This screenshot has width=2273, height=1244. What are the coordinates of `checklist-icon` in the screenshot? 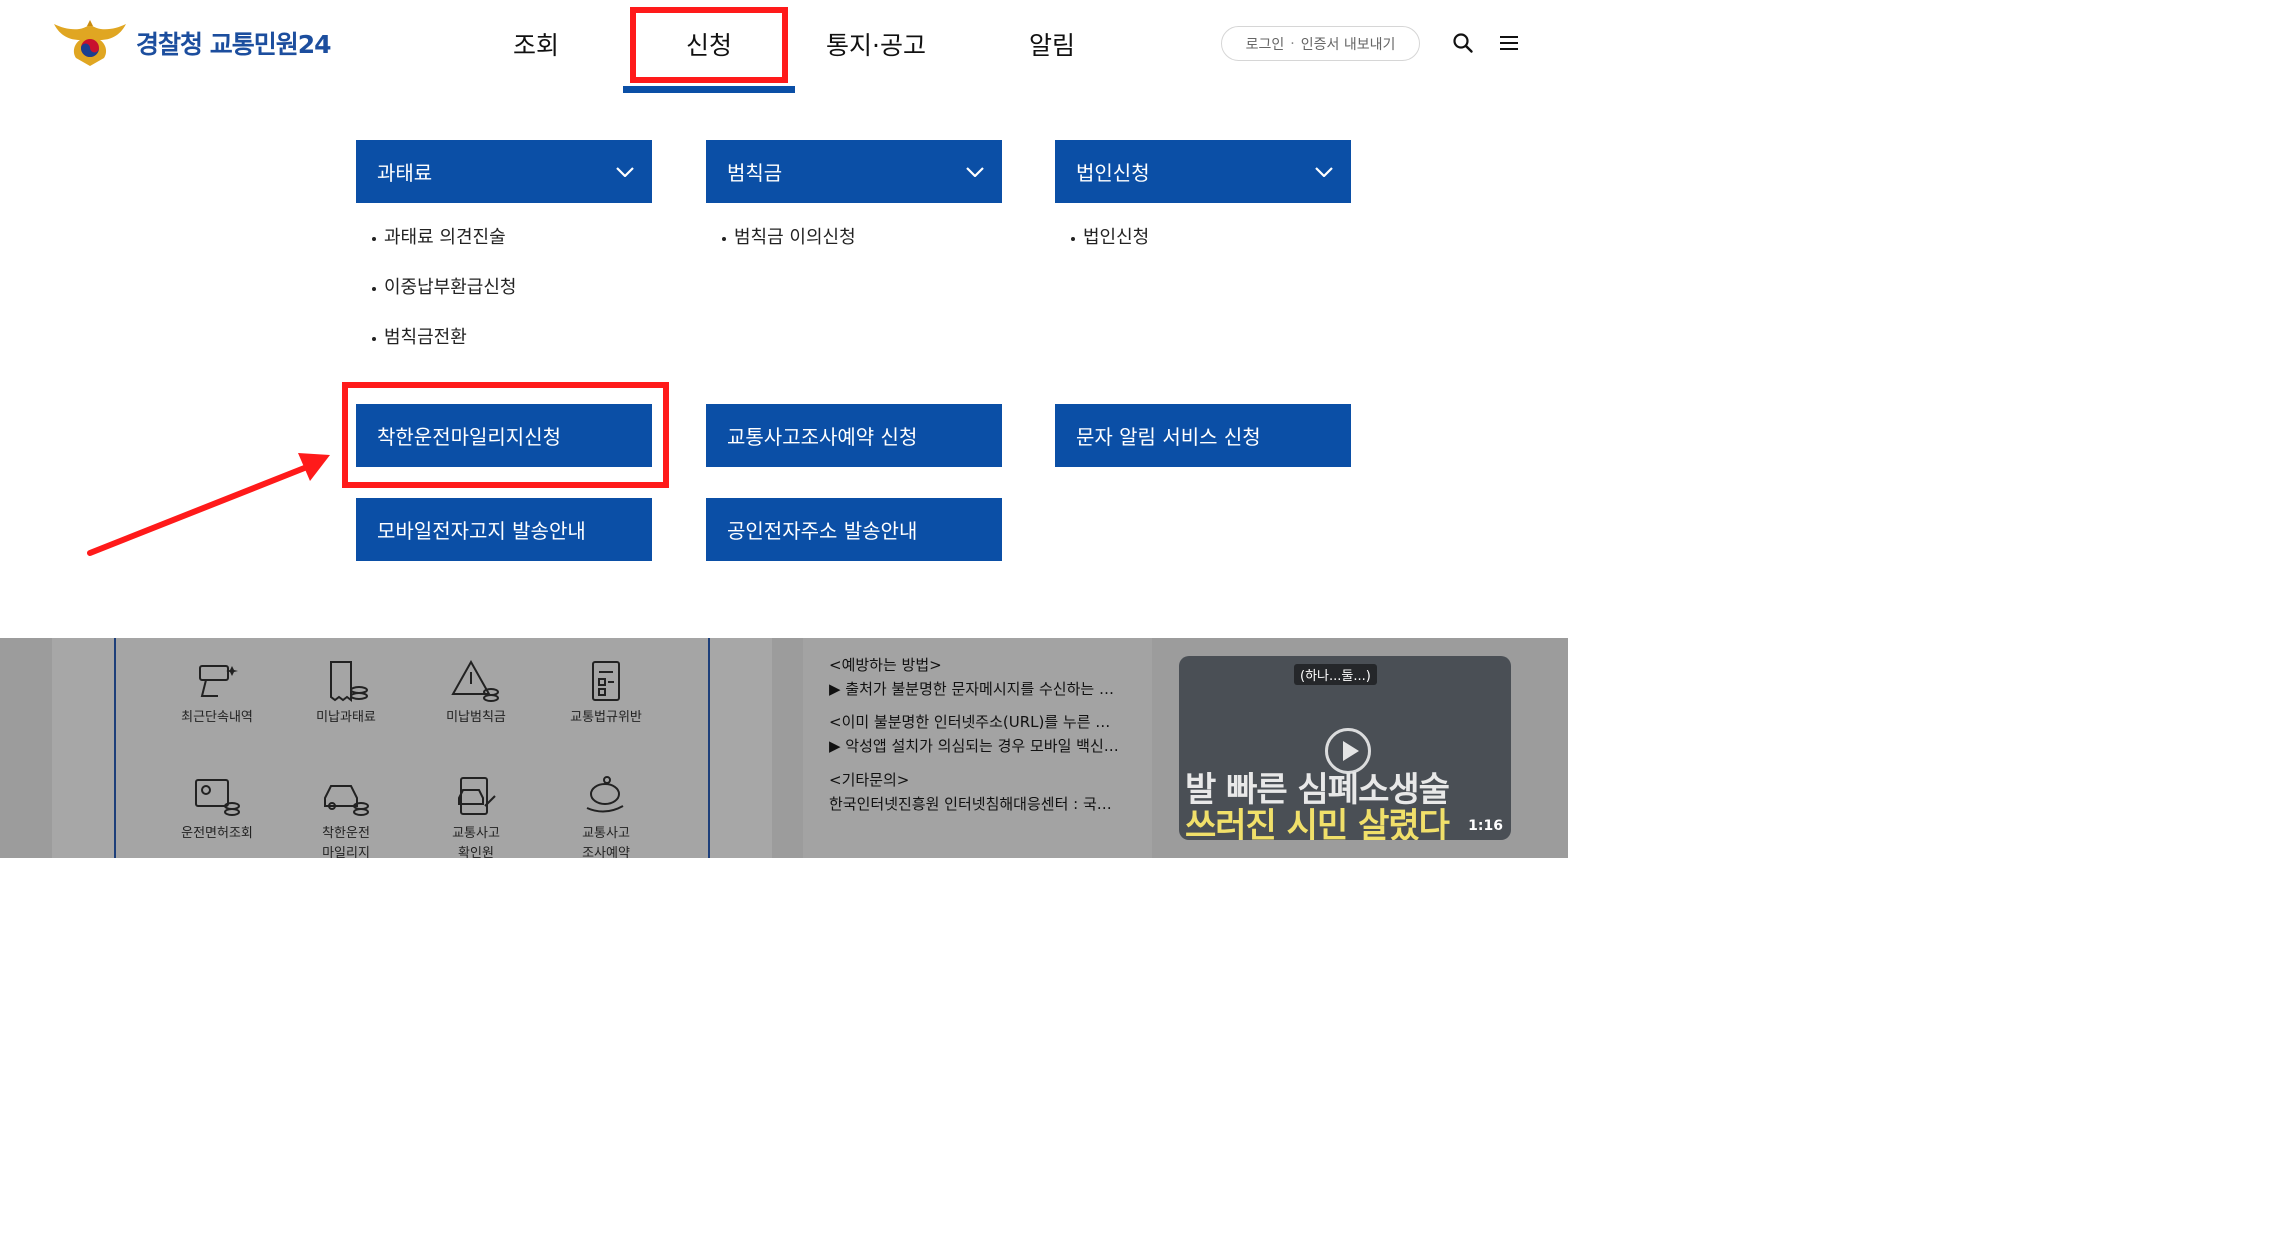 It's located at (606, 681).